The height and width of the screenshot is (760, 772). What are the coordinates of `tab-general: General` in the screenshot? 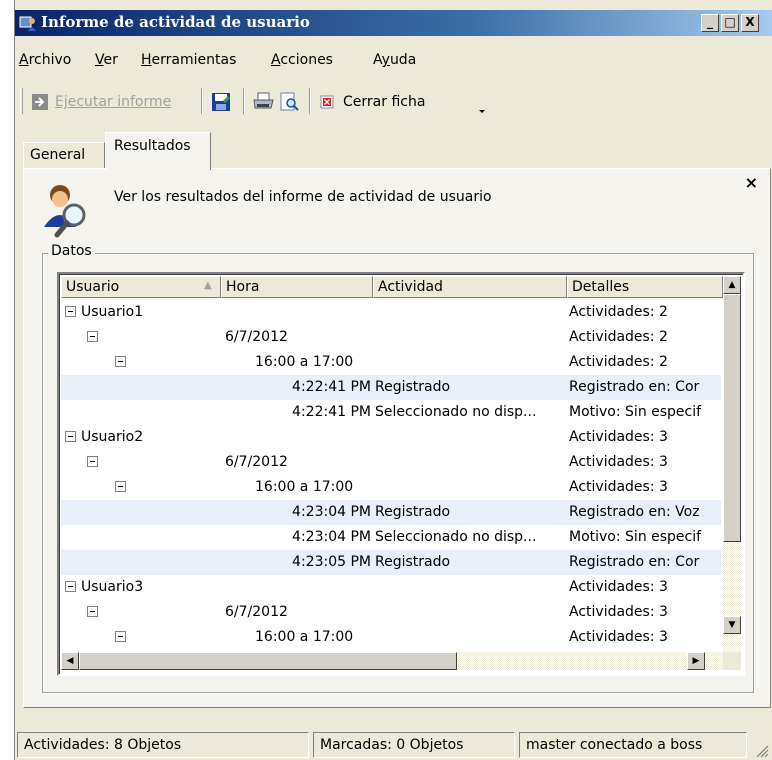 It's located at (64, 155).